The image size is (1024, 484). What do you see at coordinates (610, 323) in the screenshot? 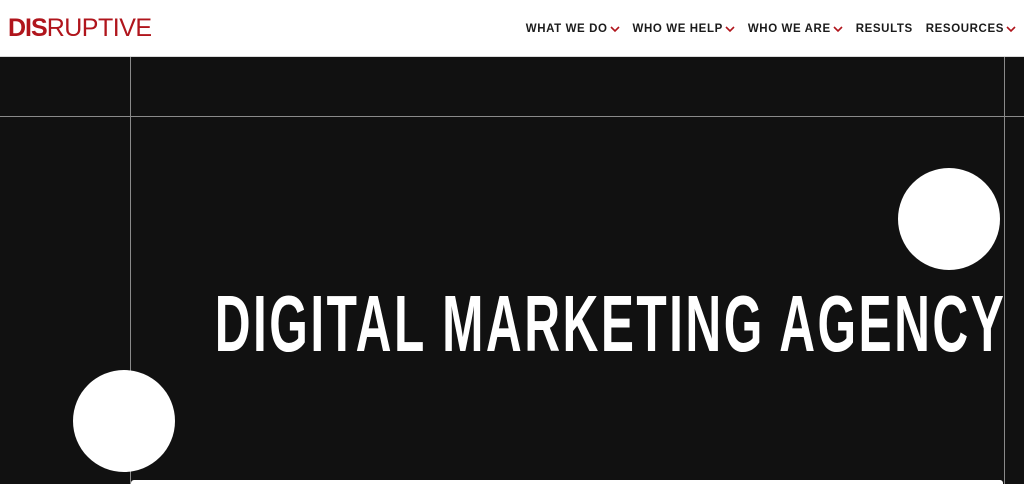
I see `hero-headline: DIGITAL MARKETING AGENCY` at bounding box center [610, 323].